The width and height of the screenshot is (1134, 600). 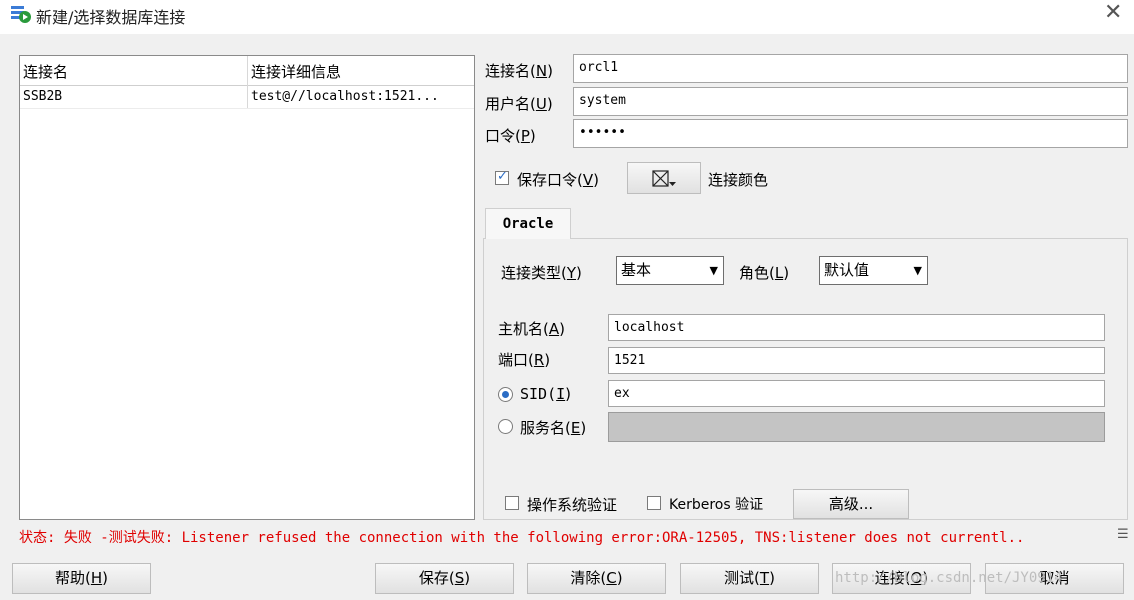 I want to click on username-label: 用户名(U), so click(x=519, y=104).